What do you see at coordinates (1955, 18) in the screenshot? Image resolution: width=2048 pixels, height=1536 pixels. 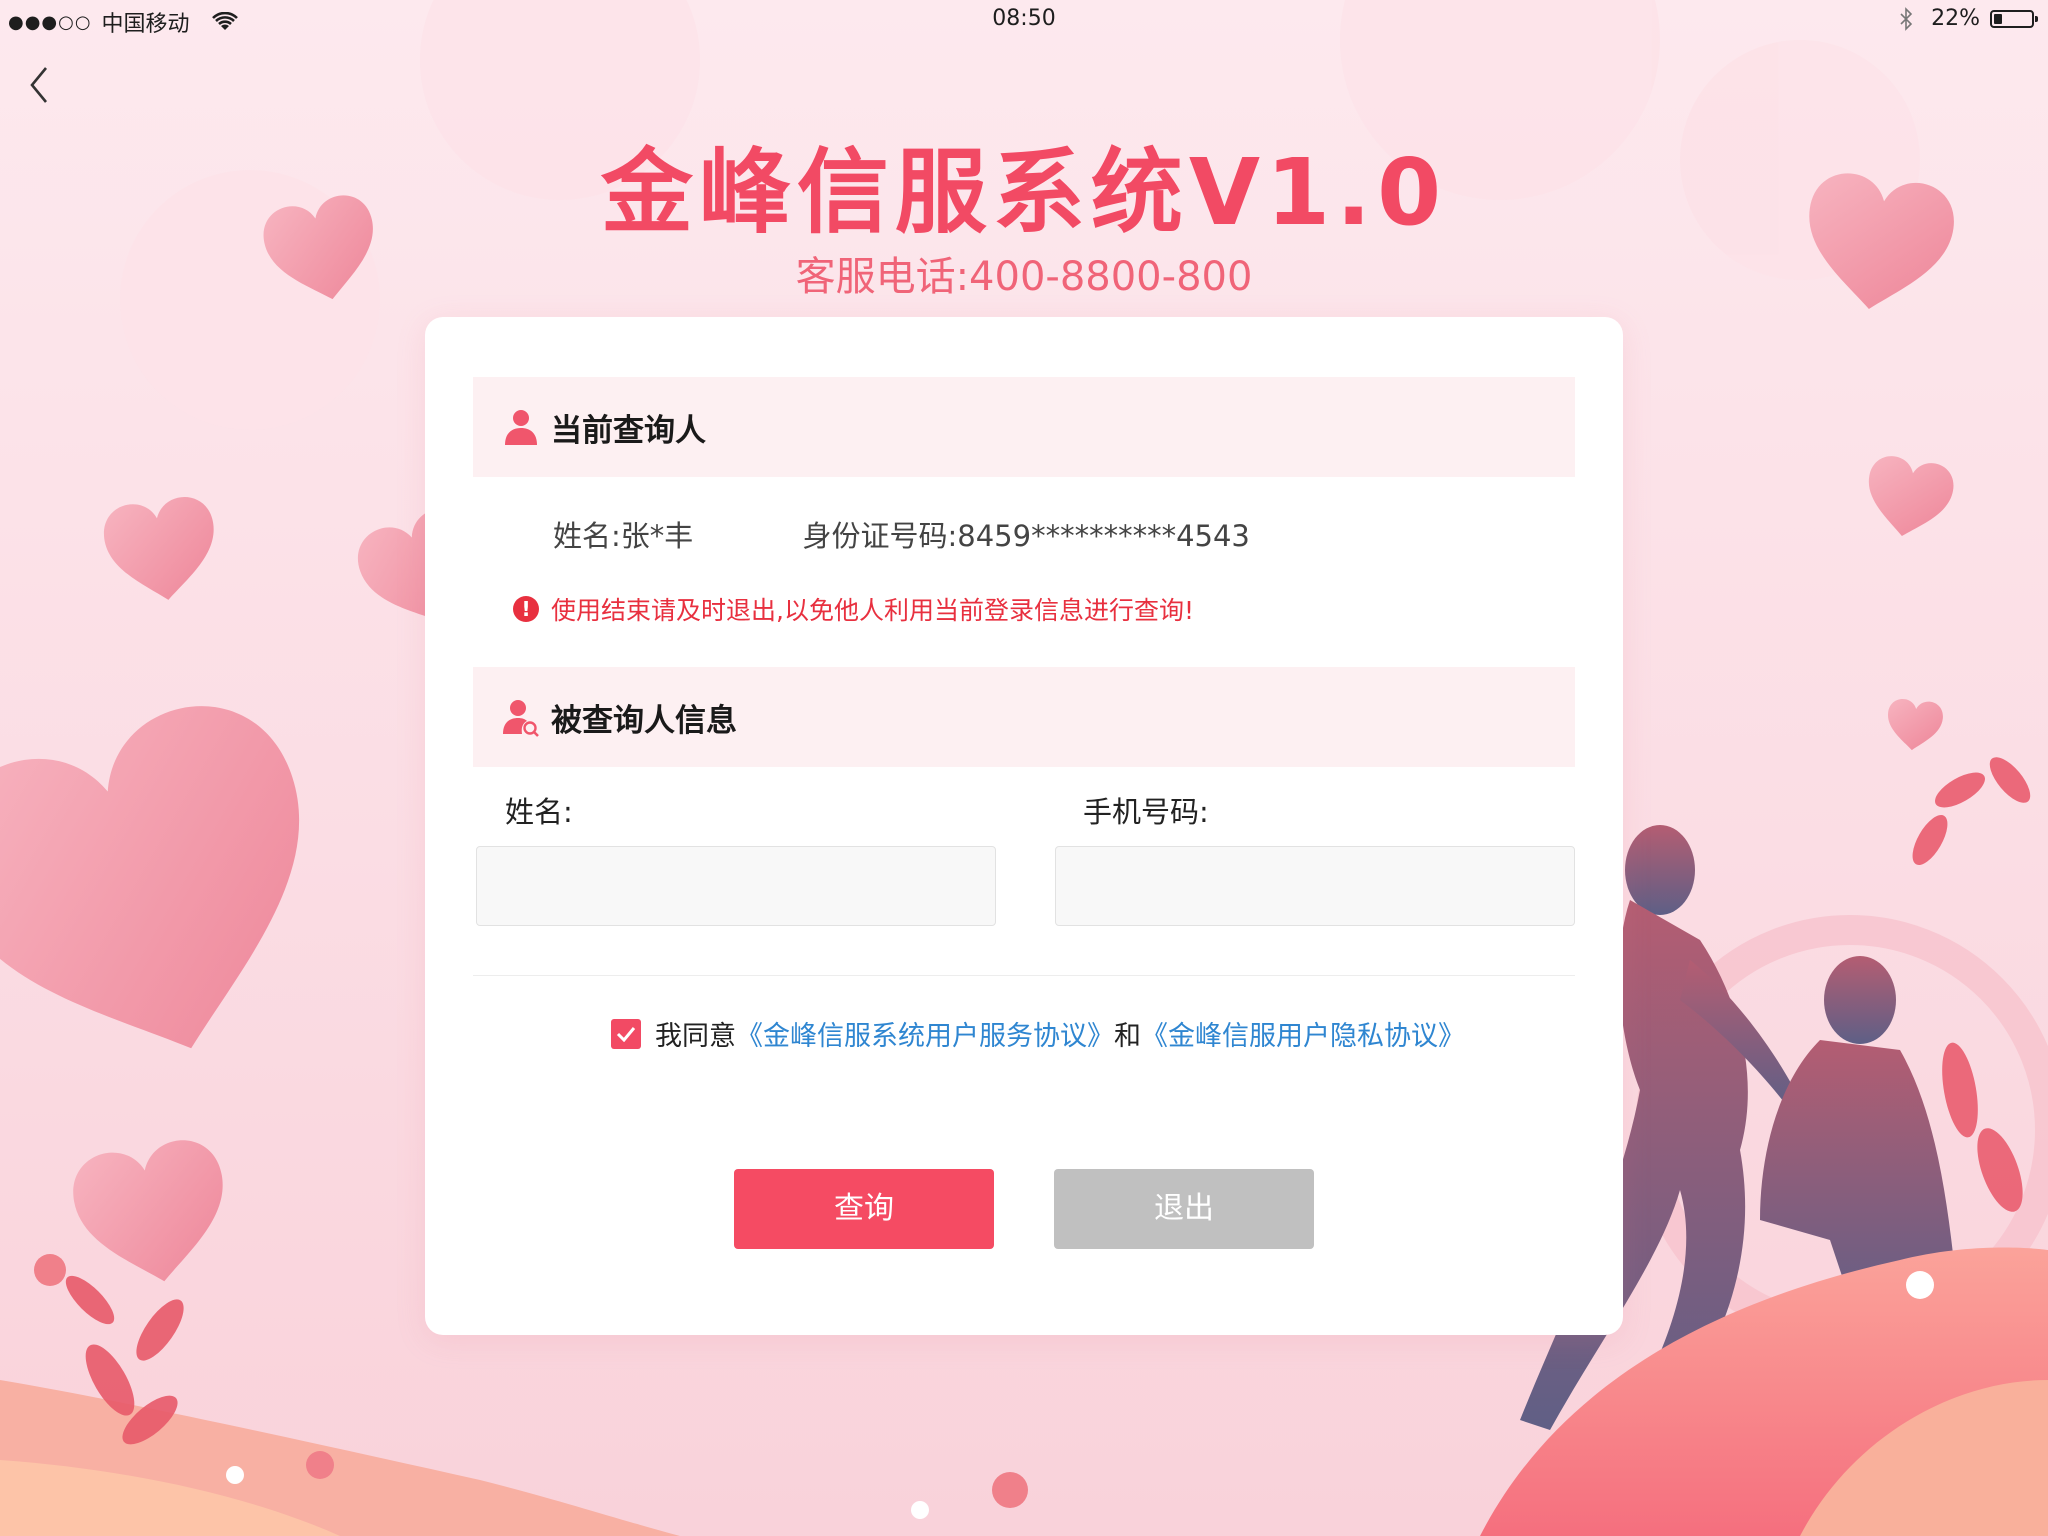 I see `battery-percent: 22%` at bounding box center [1955, 18].